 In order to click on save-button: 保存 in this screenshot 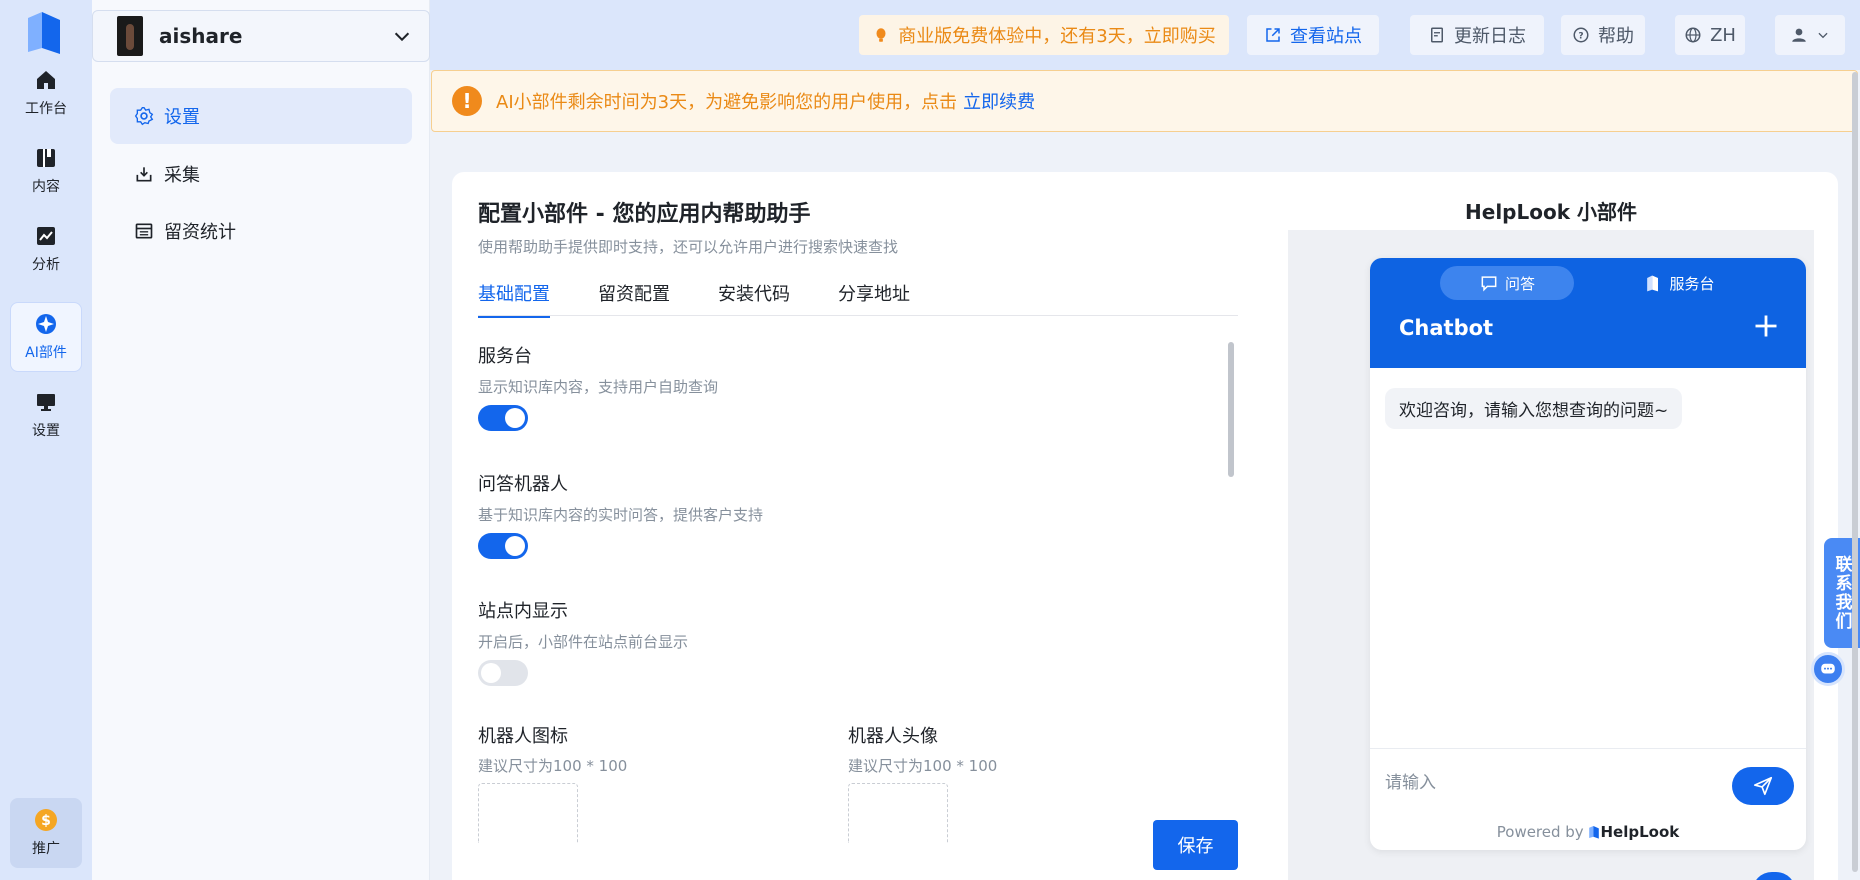, I will do `click(1195, 845)`.